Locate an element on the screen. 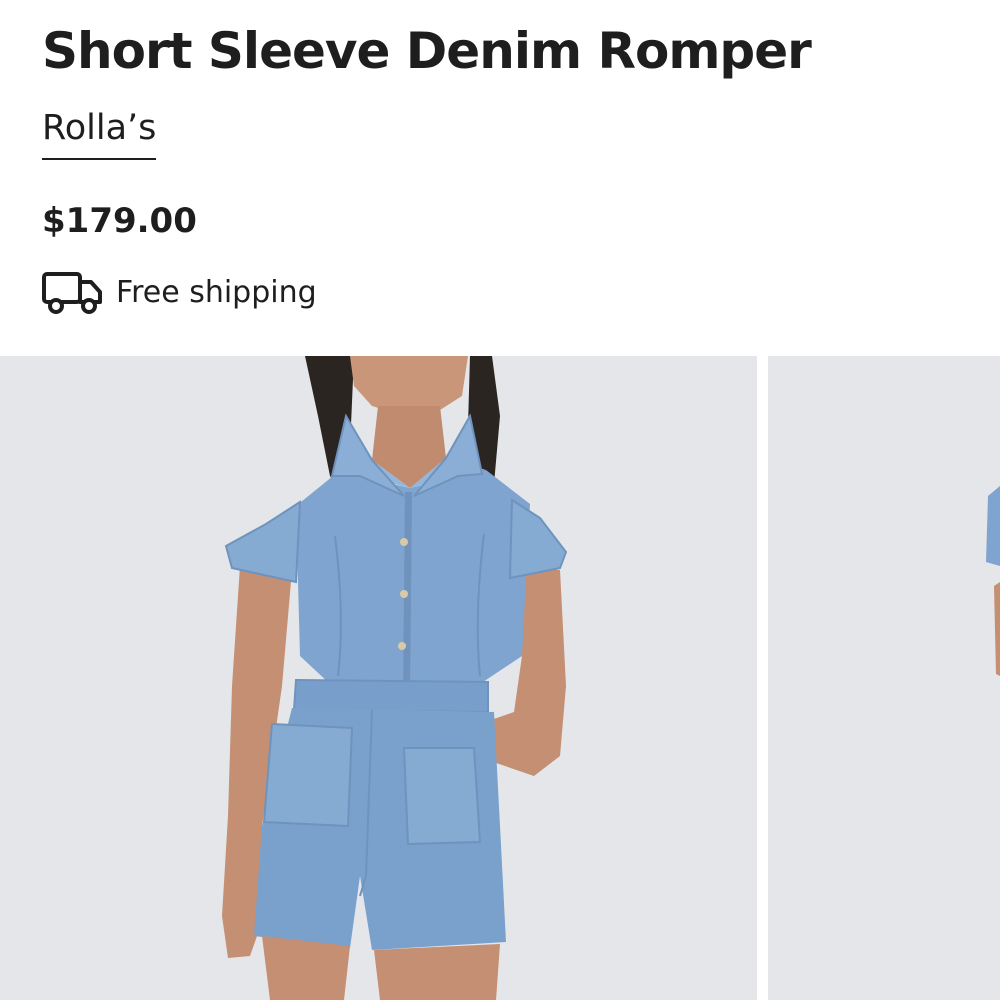 Image resolution: width=1000 pixels, height=1000 pixels. shipping-info: Free shipping is located at coordinates (179, 293).